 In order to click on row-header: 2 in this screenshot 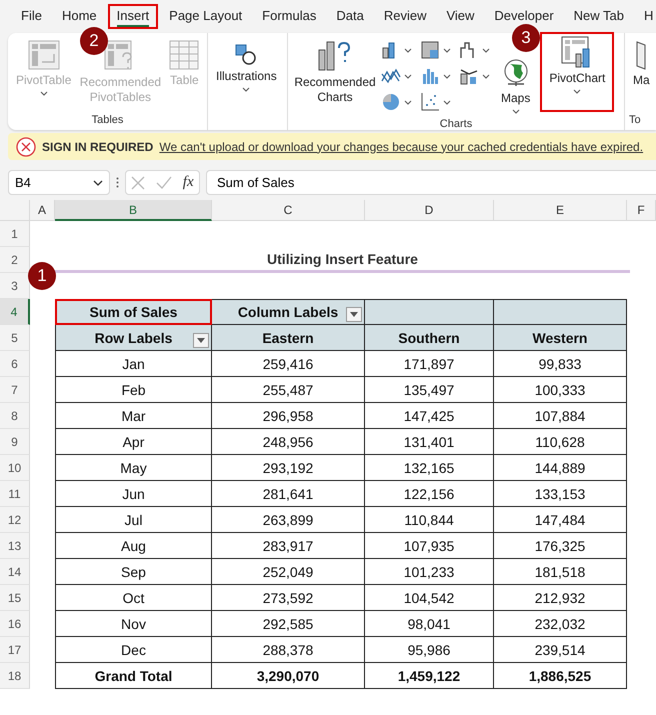, I will do `click(15, 260)`.